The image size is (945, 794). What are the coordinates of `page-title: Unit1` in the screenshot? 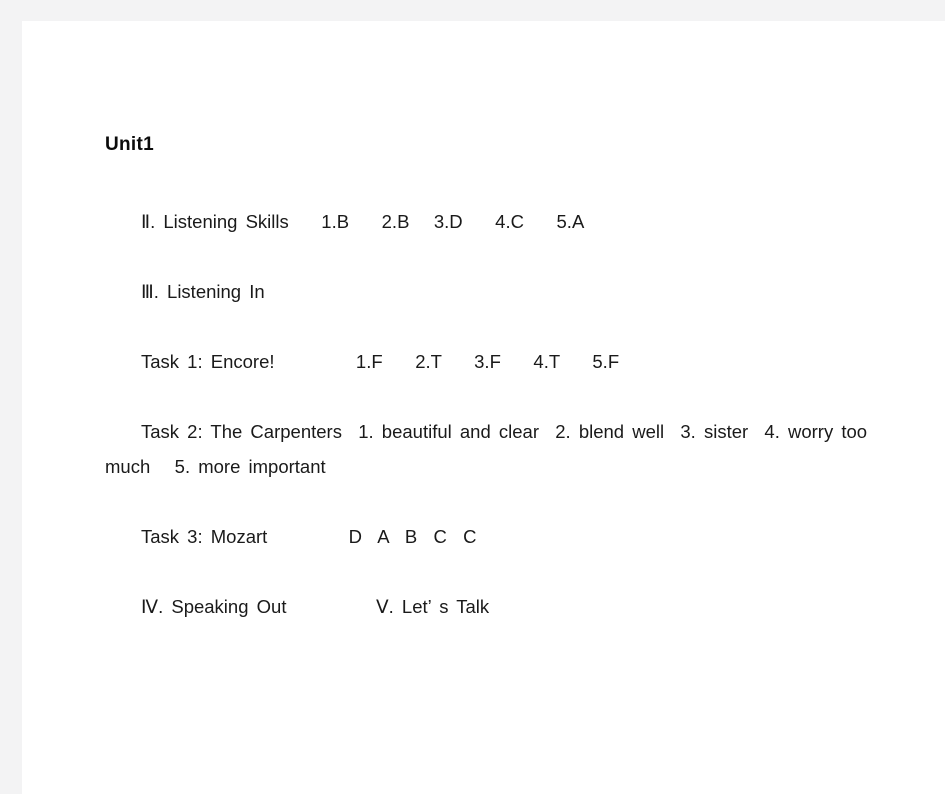 It's located at (129, 144).